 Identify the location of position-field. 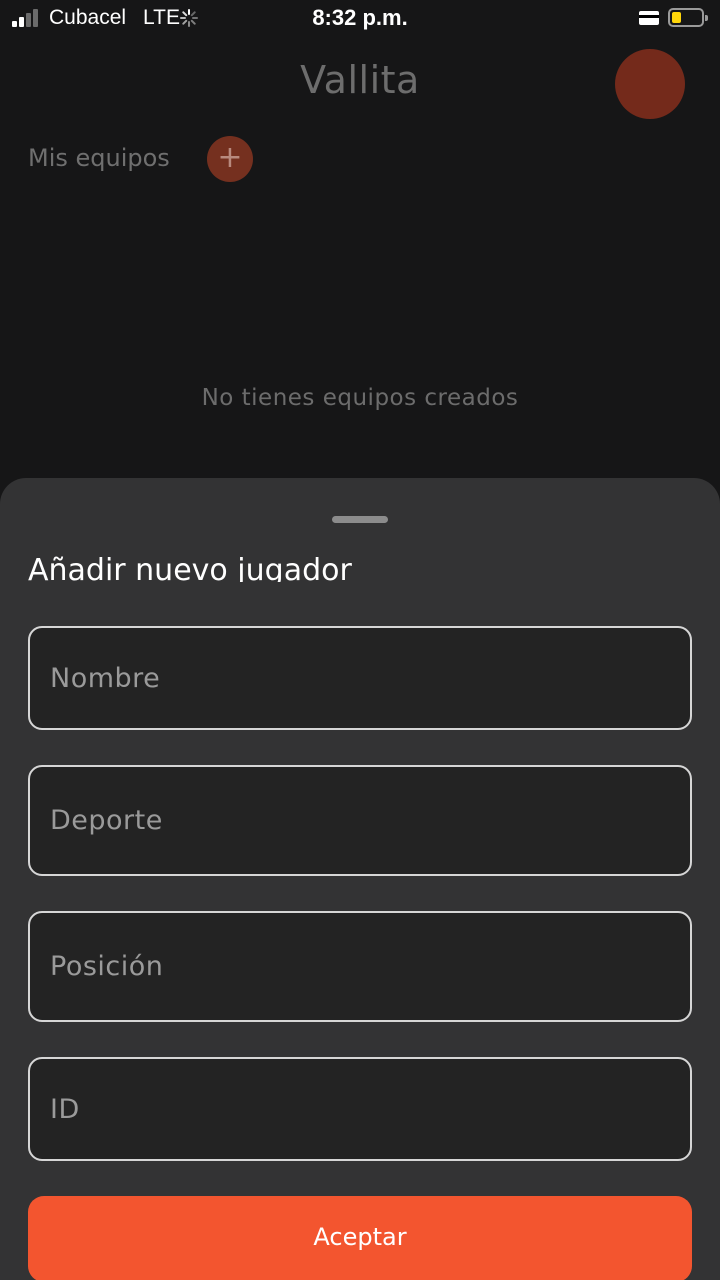
(360, 966).